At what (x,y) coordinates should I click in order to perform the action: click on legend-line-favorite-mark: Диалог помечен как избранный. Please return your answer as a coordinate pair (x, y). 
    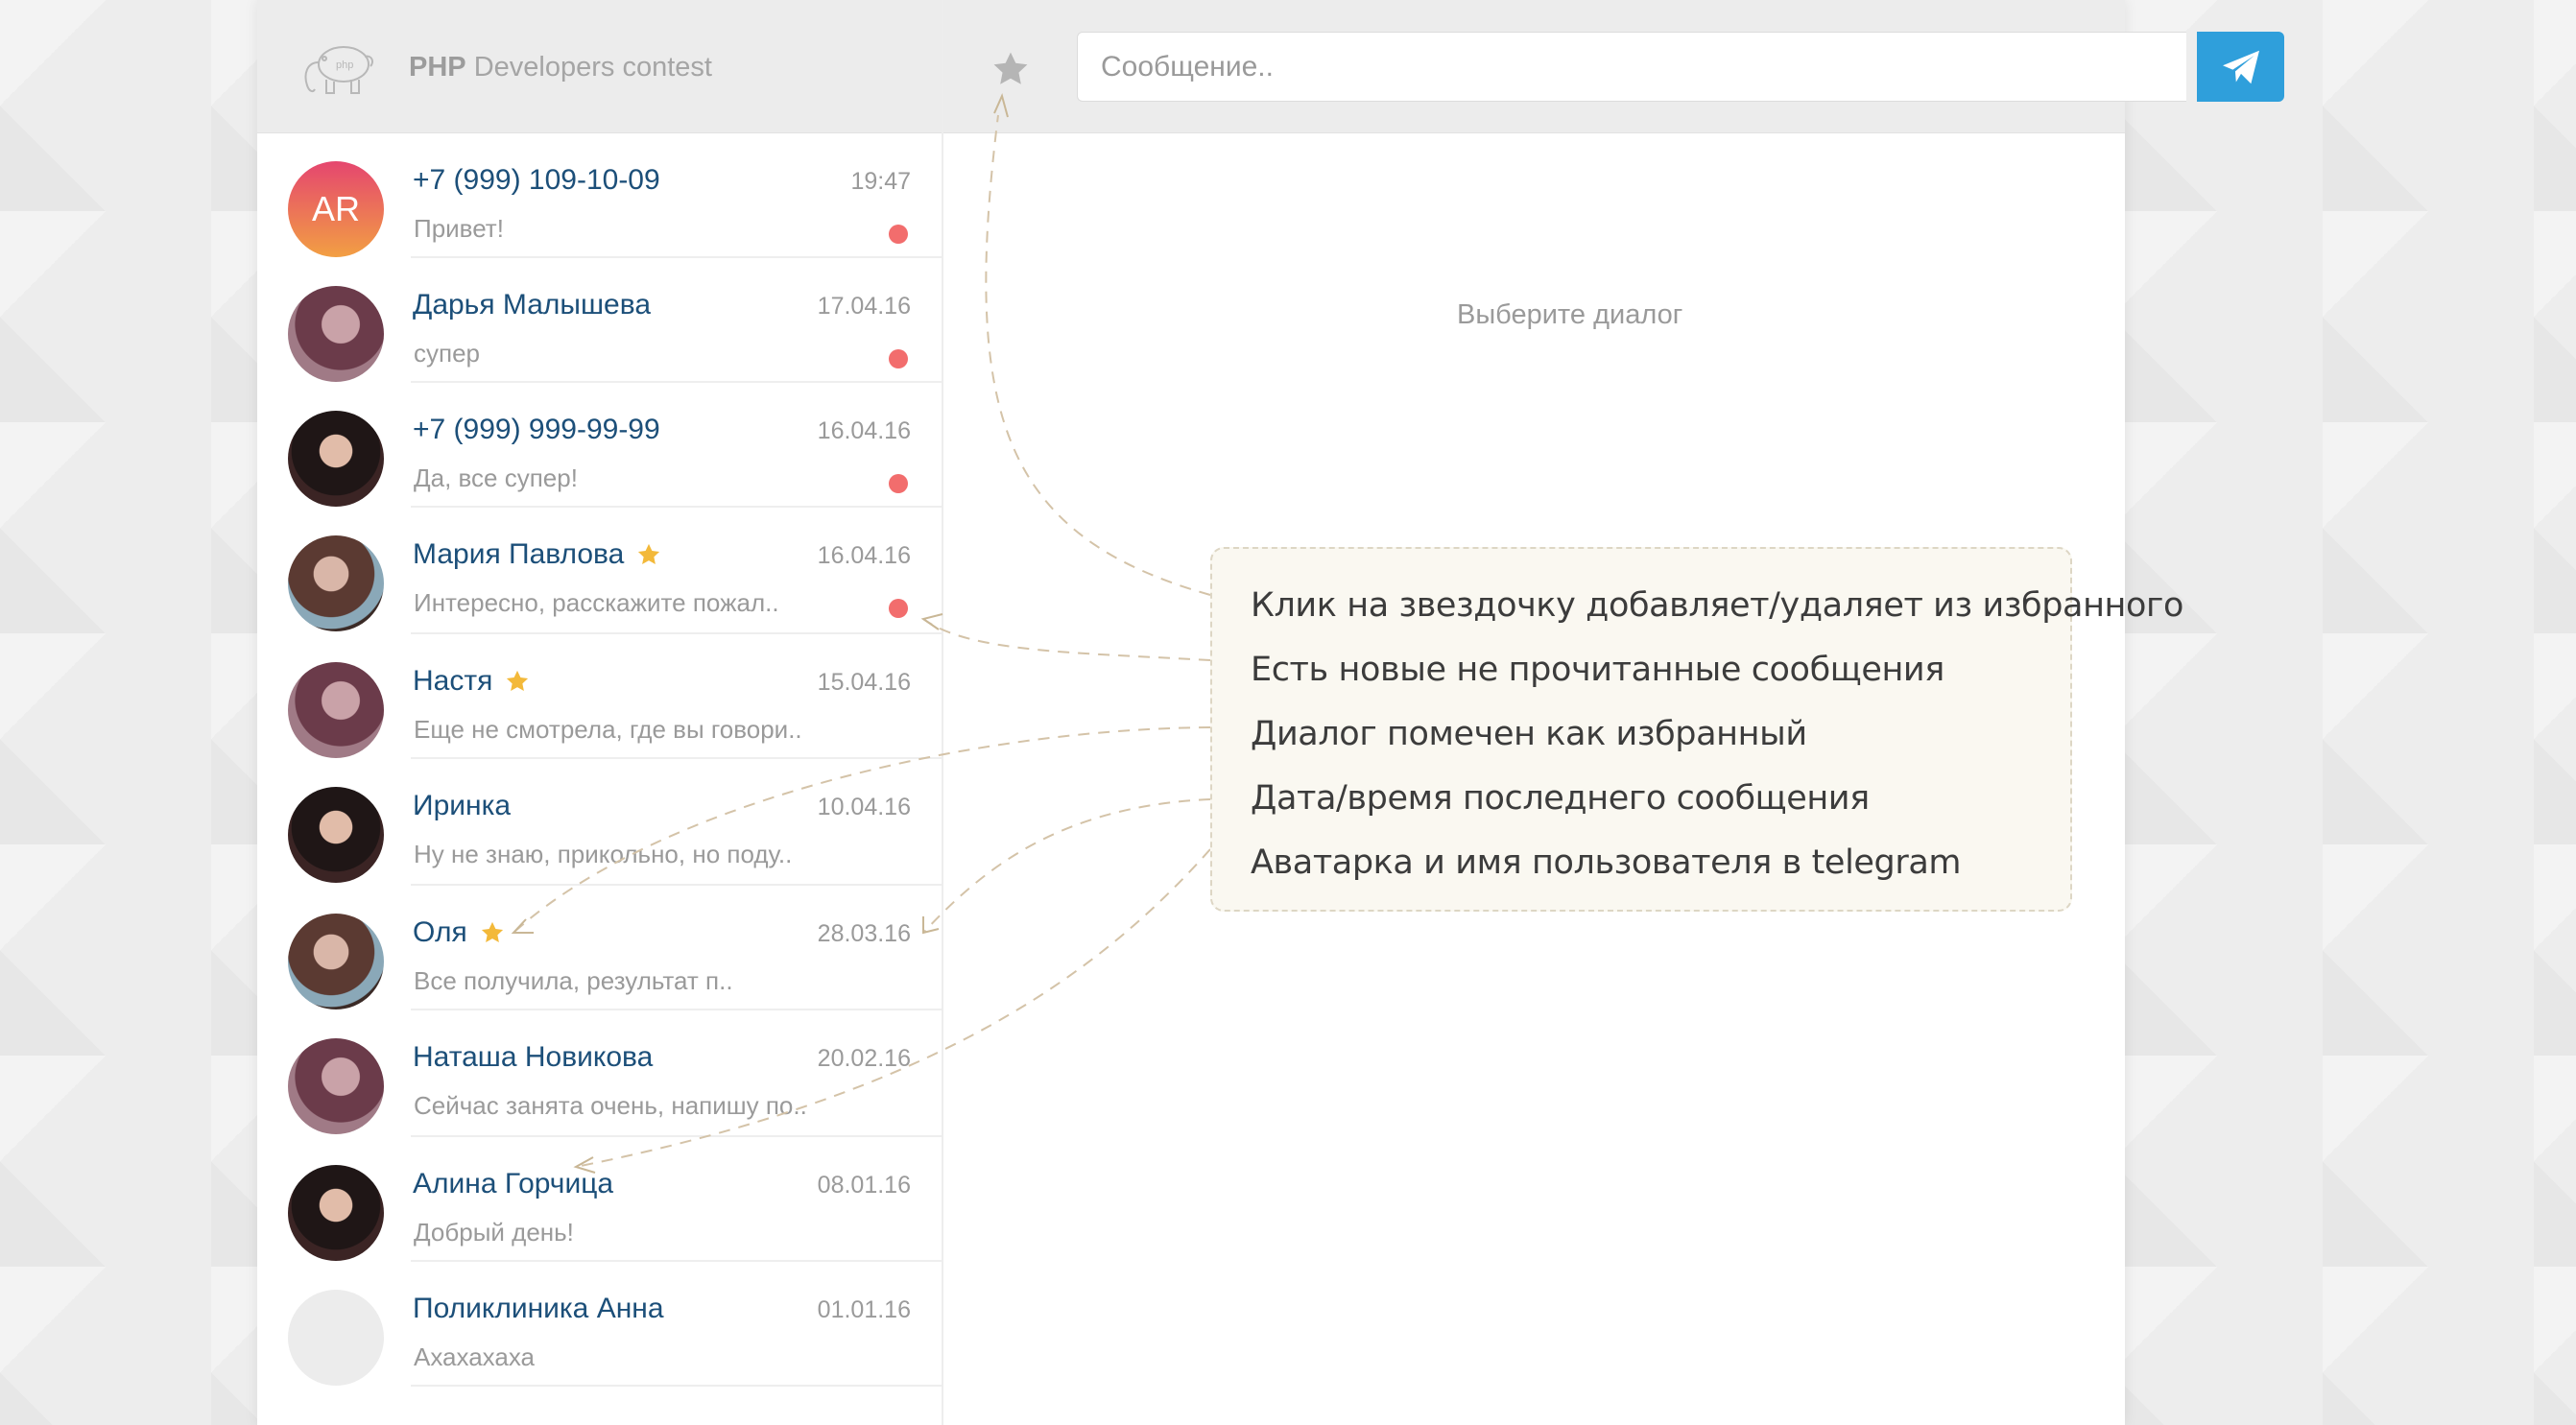
    Looking at the image, I should click on (1529, 734).